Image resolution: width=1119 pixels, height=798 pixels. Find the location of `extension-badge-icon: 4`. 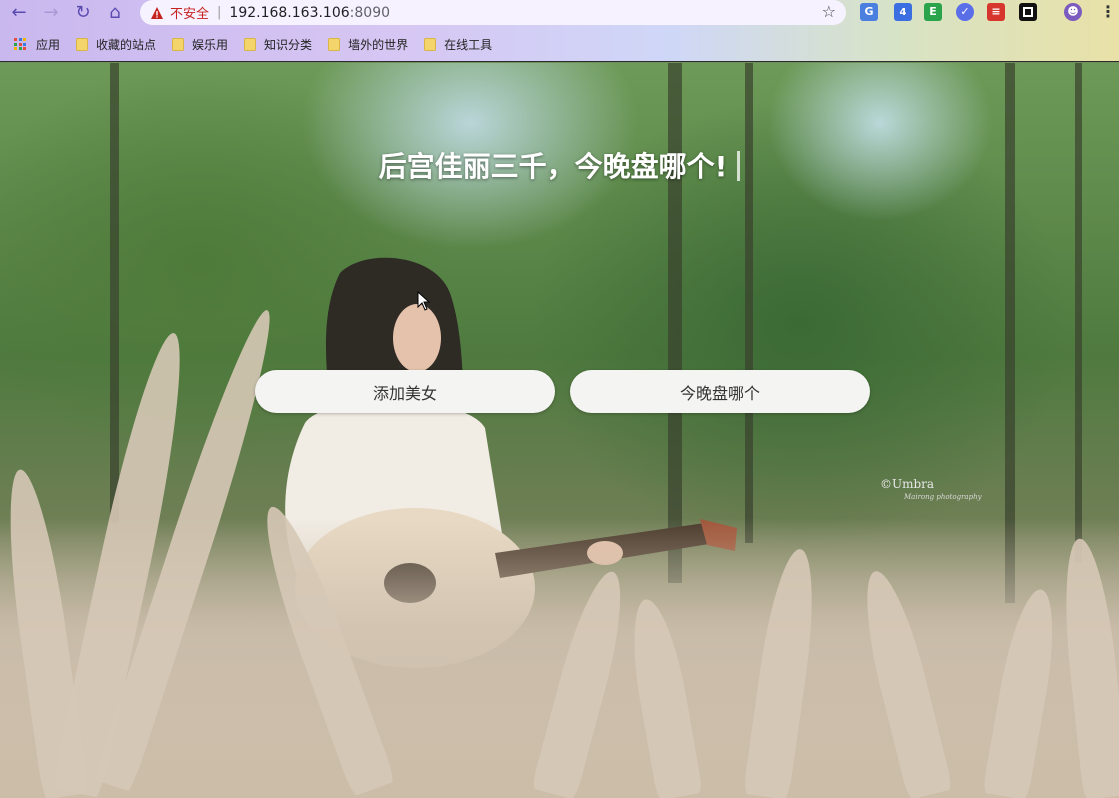

extension-badge-icon: 4 is located at coordinates (903, 12).